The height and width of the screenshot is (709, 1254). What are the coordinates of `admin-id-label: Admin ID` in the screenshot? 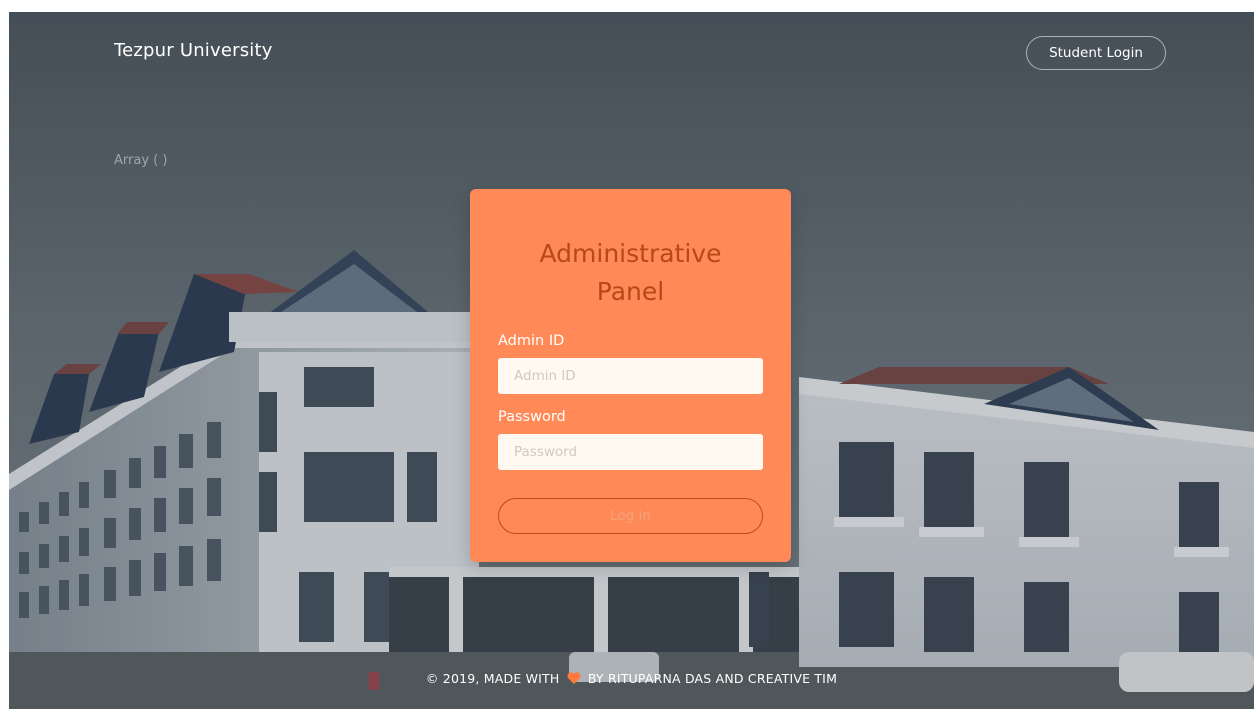 It's located at (531, 341).